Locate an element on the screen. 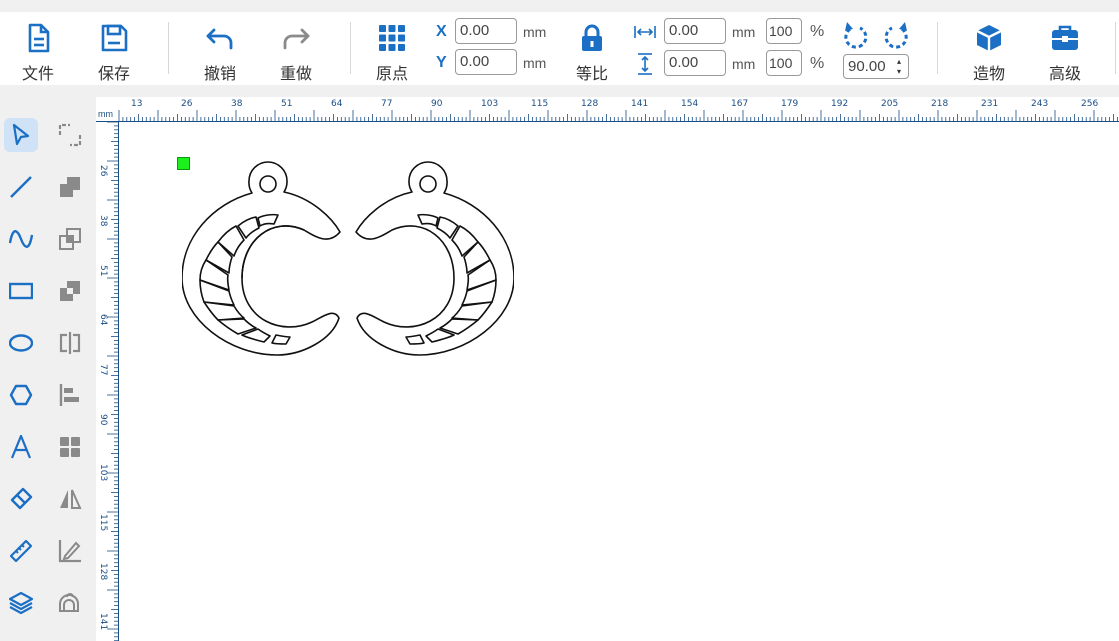 The height and width of the screenshot is (641, 1119). y-unit: mm is located at coordinates (535, 63).